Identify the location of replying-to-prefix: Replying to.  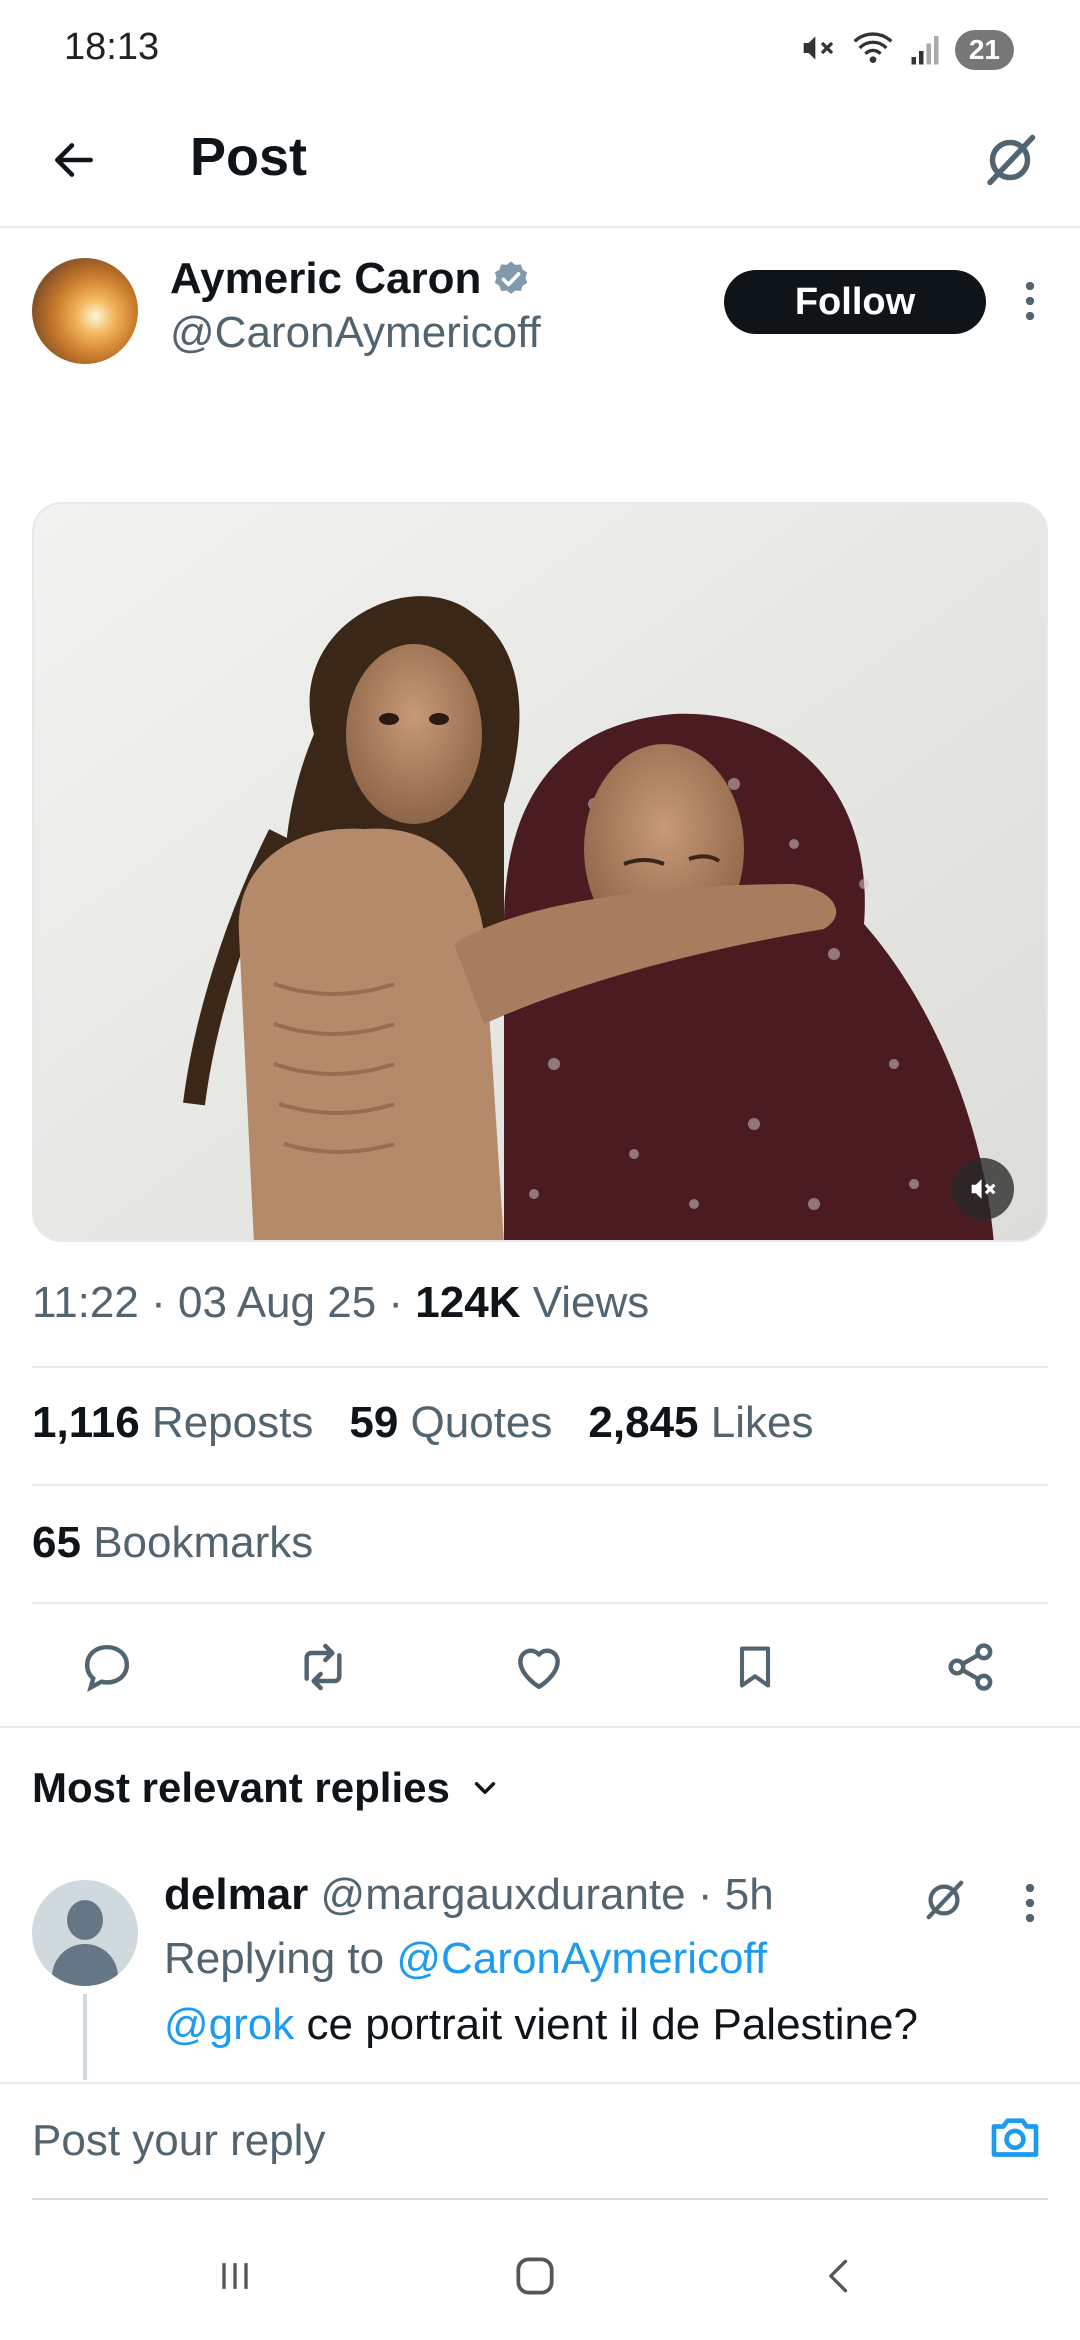
(274, 1958).